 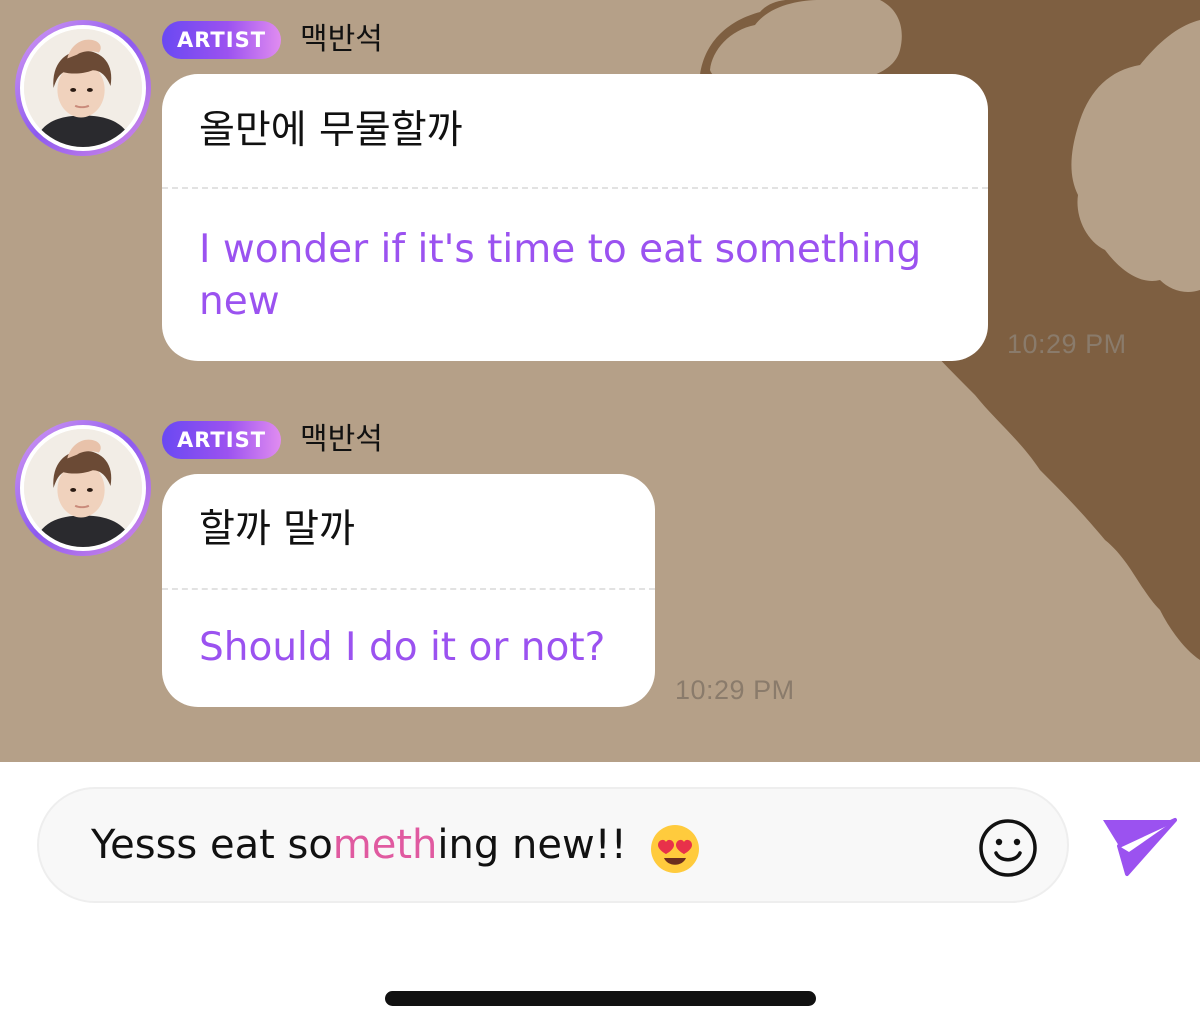 What do you see at coordinates (1008, 848) in the screenshot?
I see `smiley-face-icon` at bounding box center [1008, 848].